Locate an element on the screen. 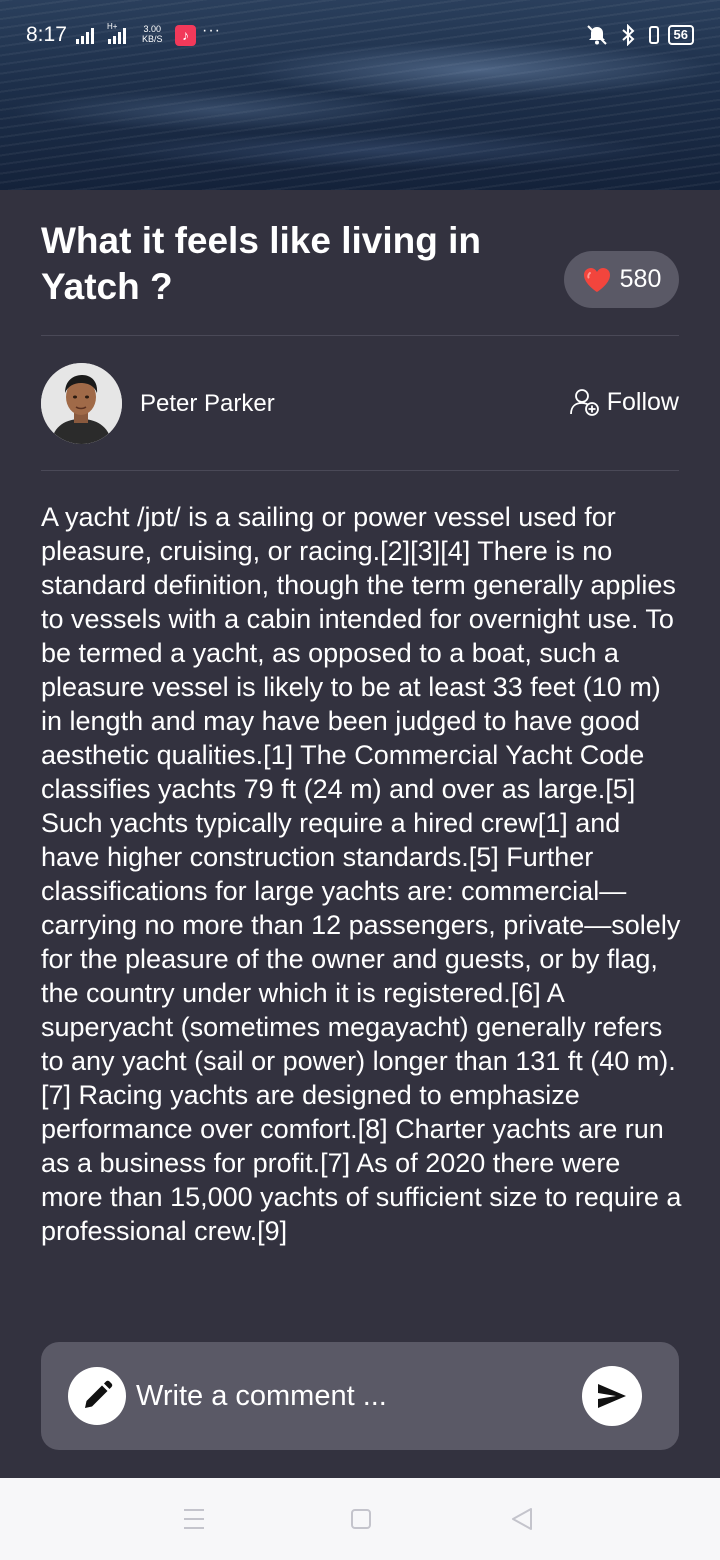  status-bar: 8:17 H+ 3.00 KB/S ♪ ··· 56 is located at coordinates (360, 35).